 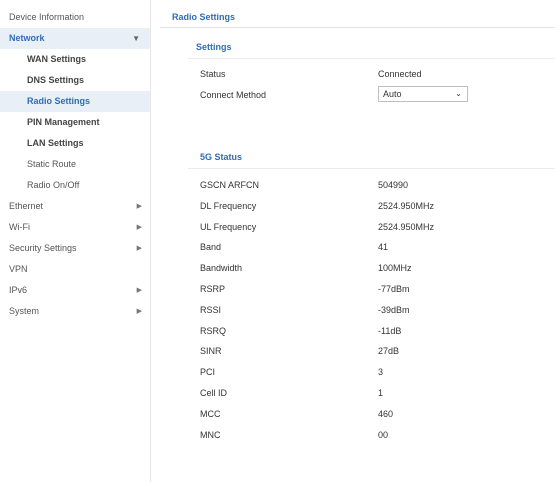 What do you see at coordinates (204, 17) in the screenshot?
I see `page-title: Radio Settings` at bounding box center [204, 17].